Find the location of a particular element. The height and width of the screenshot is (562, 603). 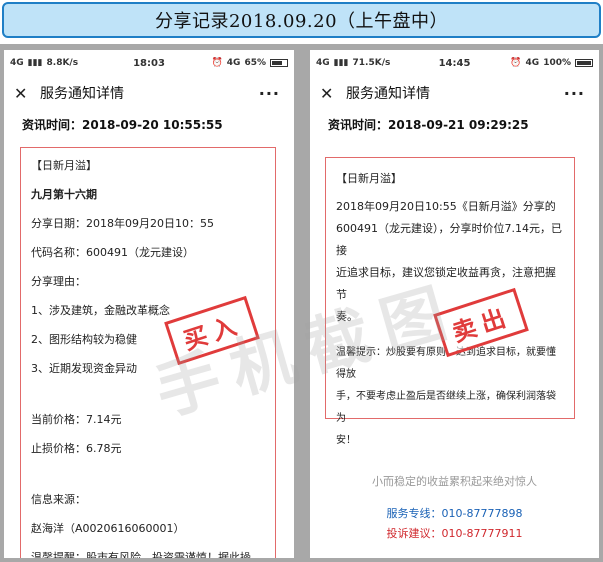

card-line: 分享日期：2018年09月20日10：55 is located at coordinates (122, 223).